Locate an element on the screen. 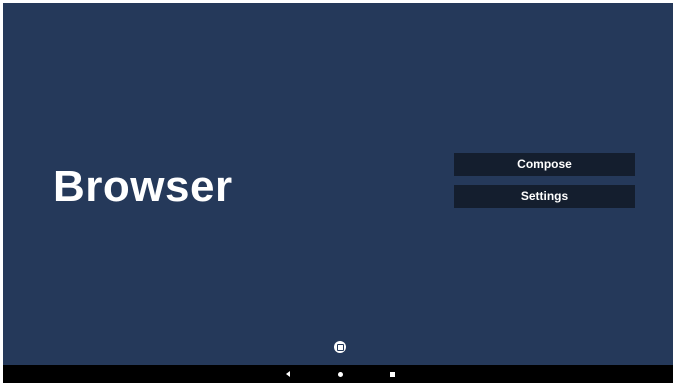 The image size is (676, 386). recents-square-icon is located at coordinates (392, 374).